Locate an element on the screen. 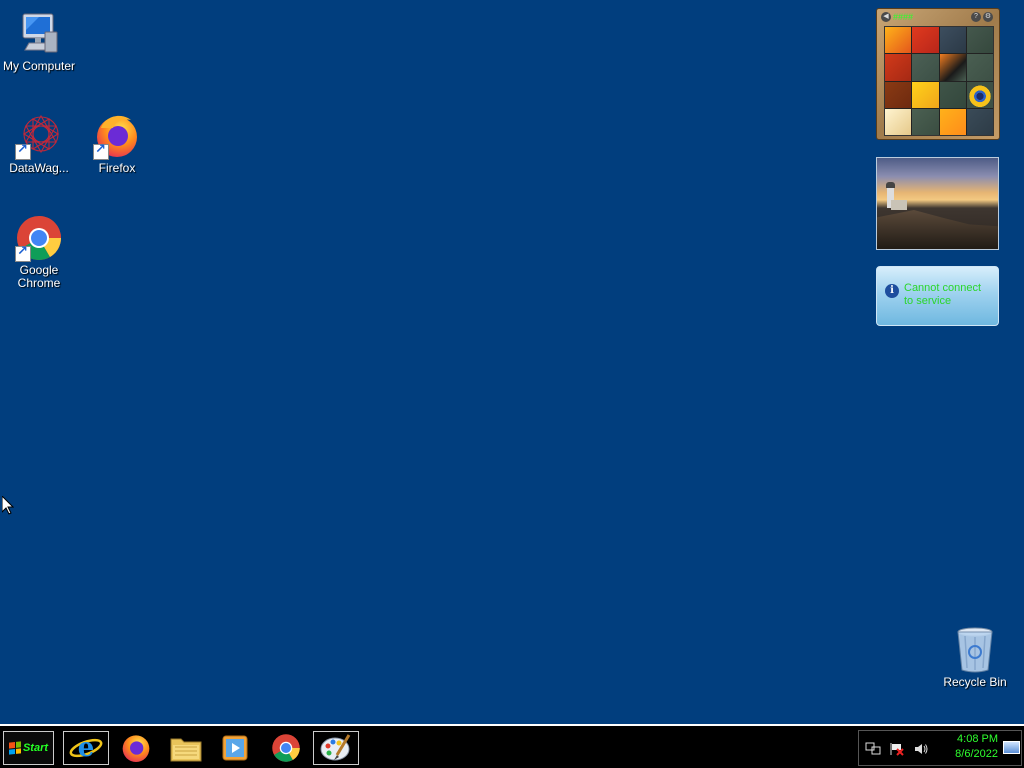  volume-icon is located at coordinates (921, 749).